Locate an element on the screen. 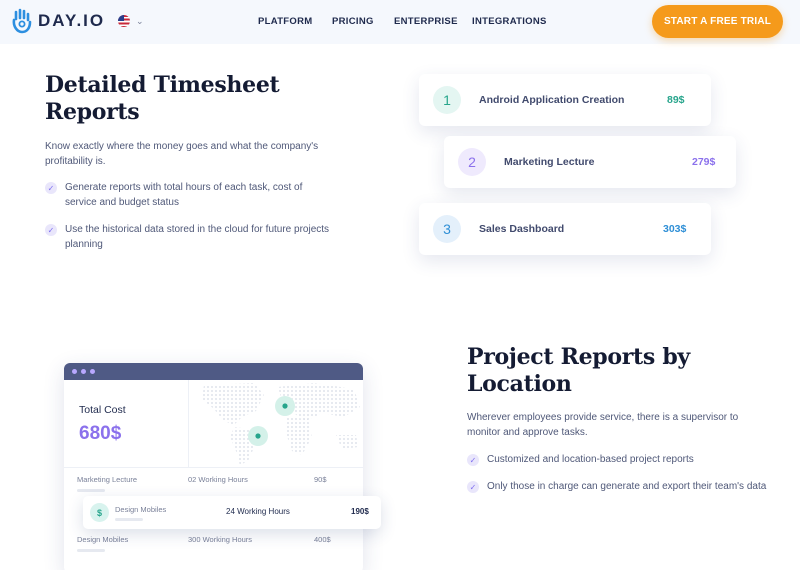 The image size is (800, 570). start-free-trial-button: START A FREE TRIAL is located at coordinates (717, 21).